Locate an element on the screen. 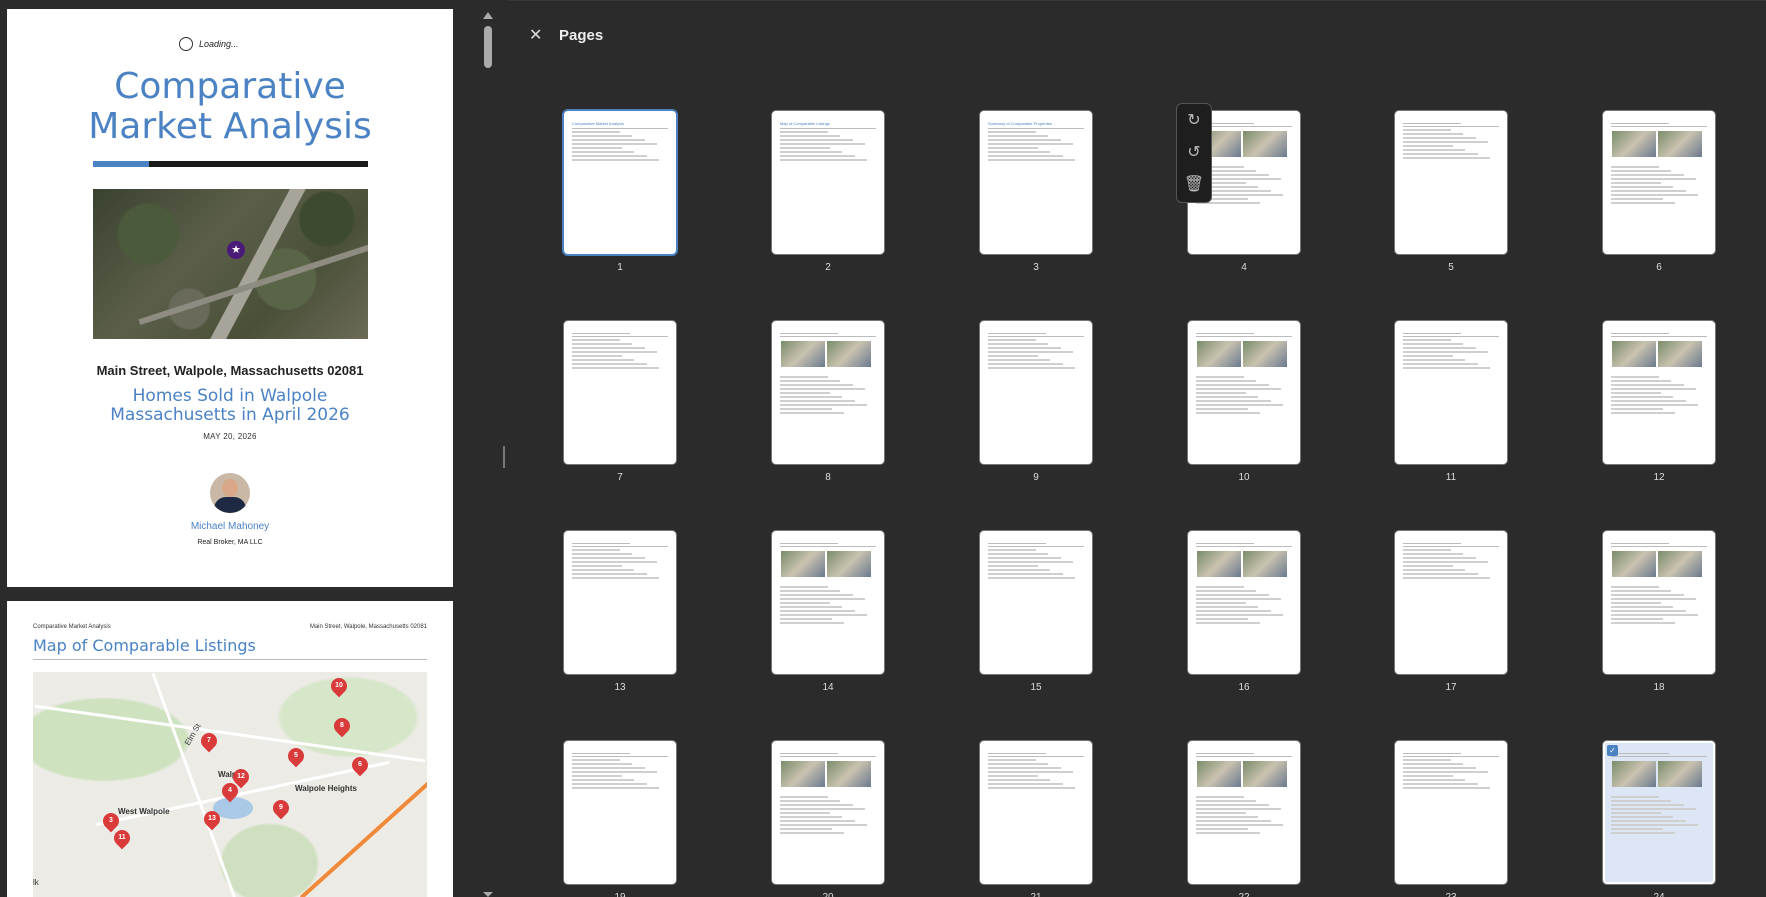 The height and width of the screenshot is (897, 1766). map-pin-6: 6 is located at coordinates (360, 765).